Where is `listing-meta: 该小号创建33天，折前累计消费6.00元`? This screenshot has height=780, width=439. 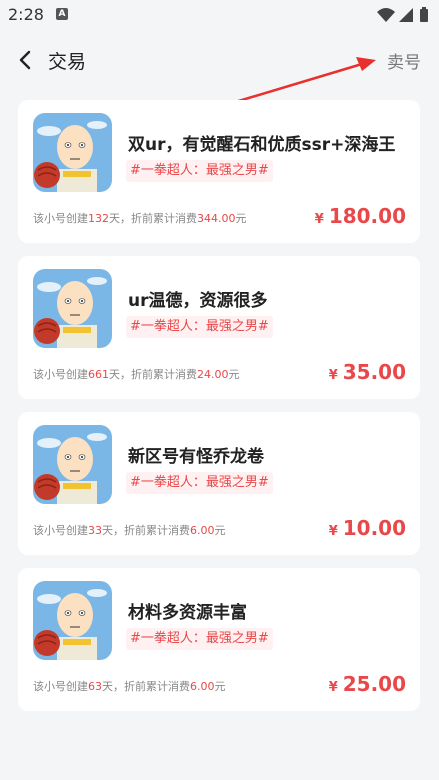
listing-meta: 该小号创建33天，折前累计消费6.00元 is located at coordinates (129, 530).